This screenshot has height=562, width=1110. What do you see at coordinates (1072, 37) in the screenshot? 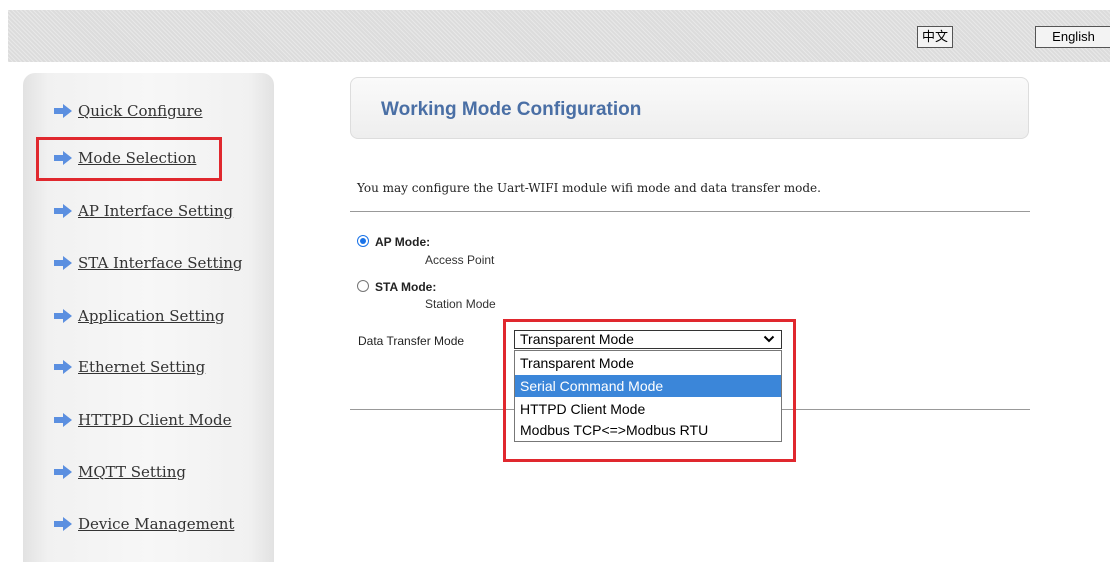
I see `language-english-button: English` at bounding box center [1072, 37].